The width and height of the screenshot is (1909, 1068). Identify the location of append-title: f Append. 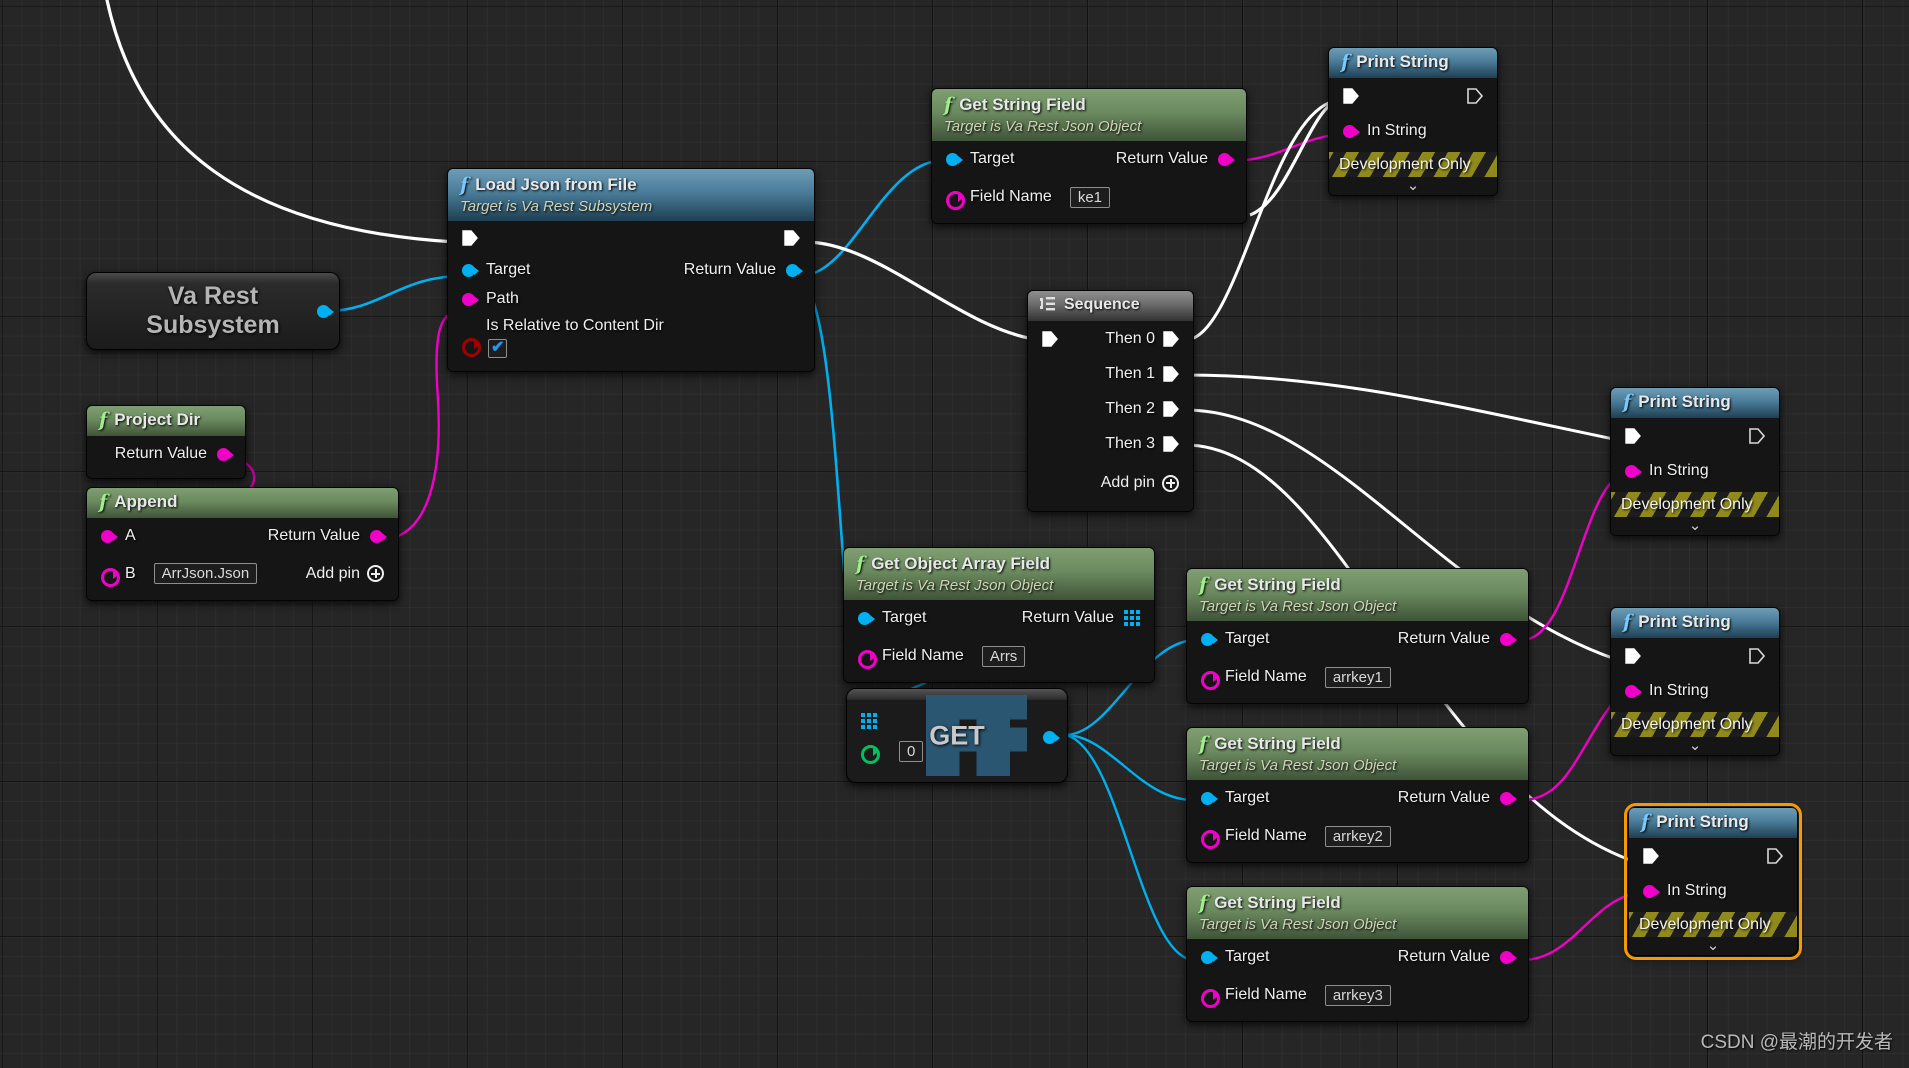
(138, 502).